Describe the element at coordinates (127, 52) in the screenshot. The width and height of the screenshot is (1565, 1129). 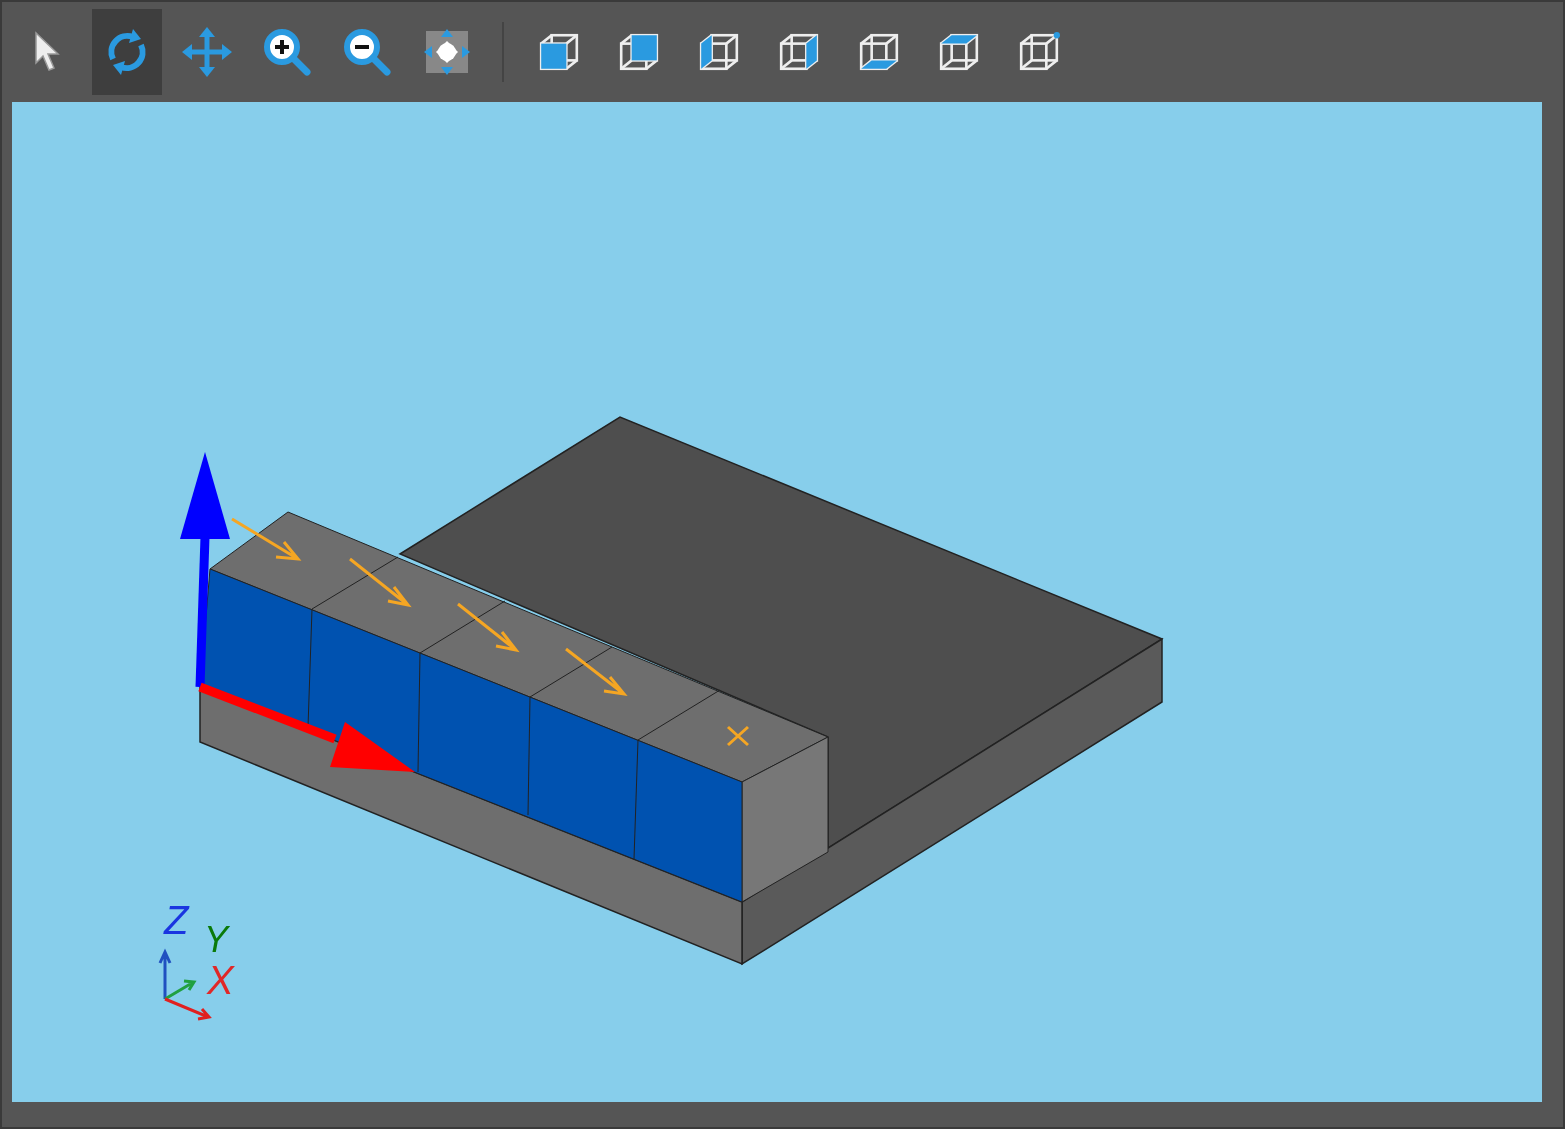
I see `toolbar-button` at that location.